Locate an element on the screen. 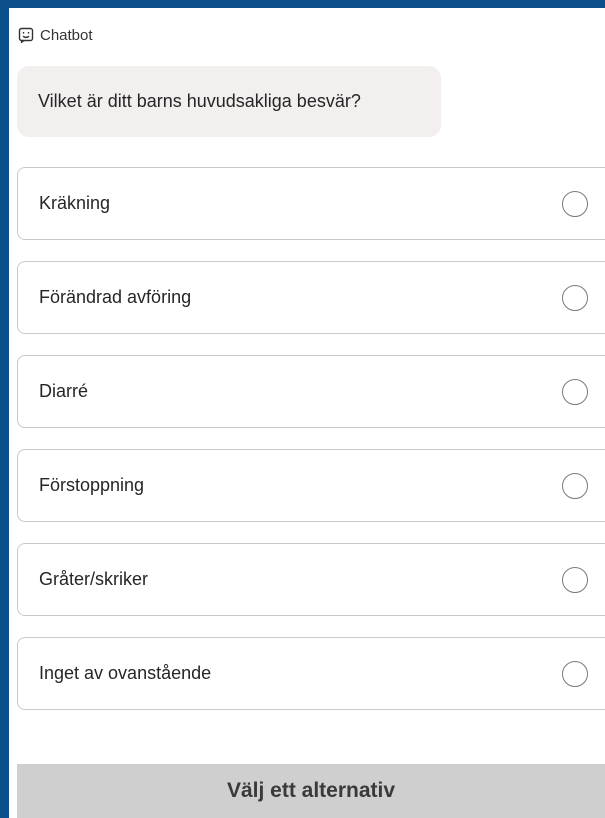 This screenshot has height=818, width=605. option-label: Förändrad avföring is located at coordinates (115, 297).